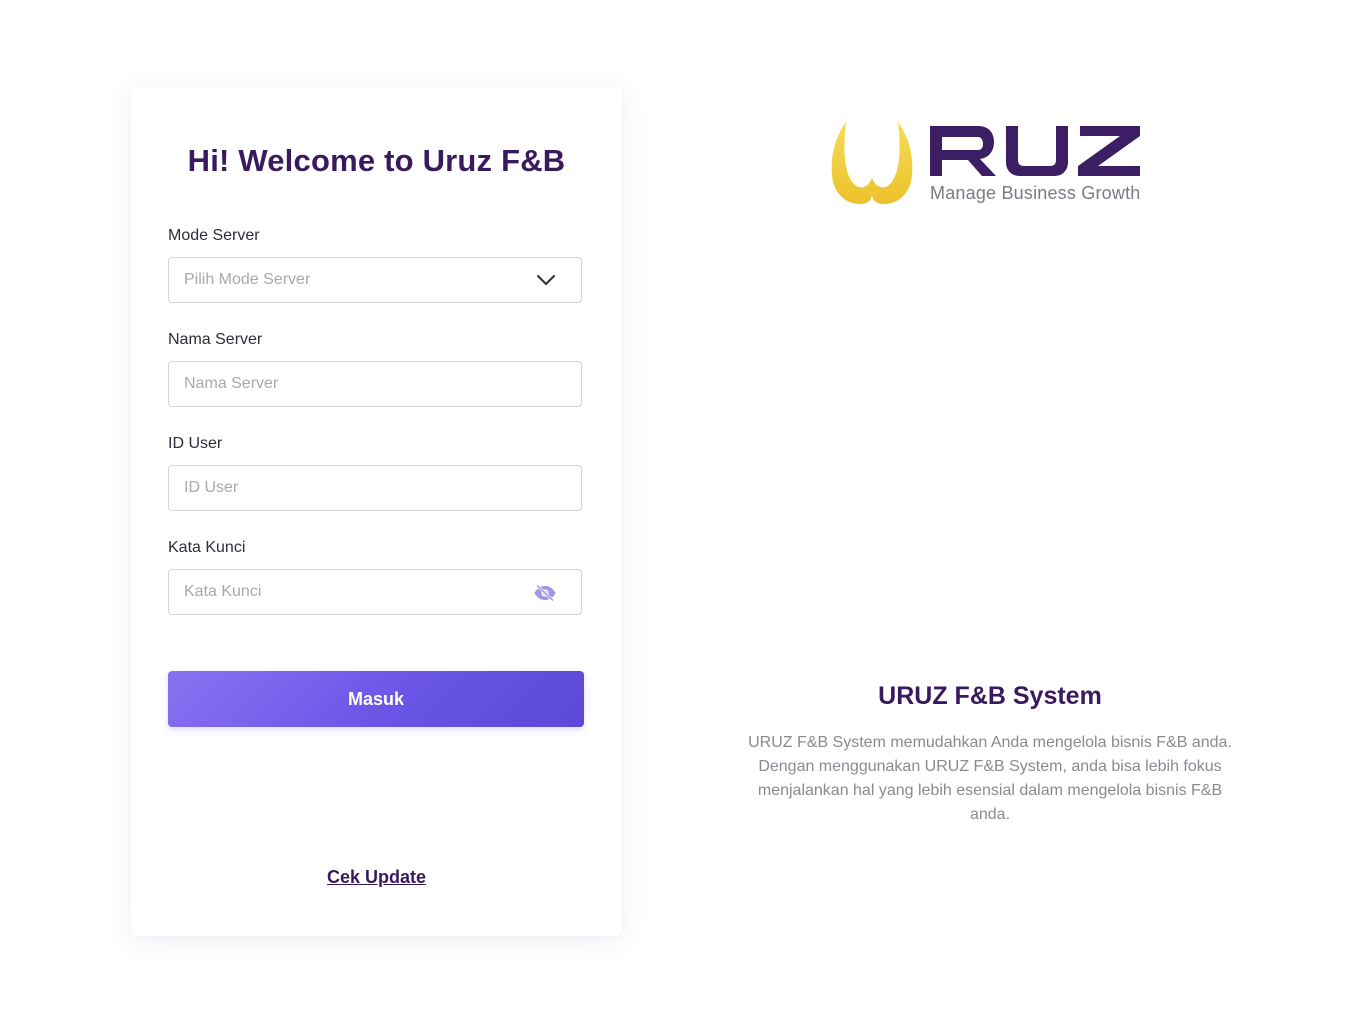 The height and width of the screenshot is (1024, 1366). What do you see at coordinates (376, 877) in the screenshot?
I see `cek-update-link: Cek Update` at bounding box center [376, 877].